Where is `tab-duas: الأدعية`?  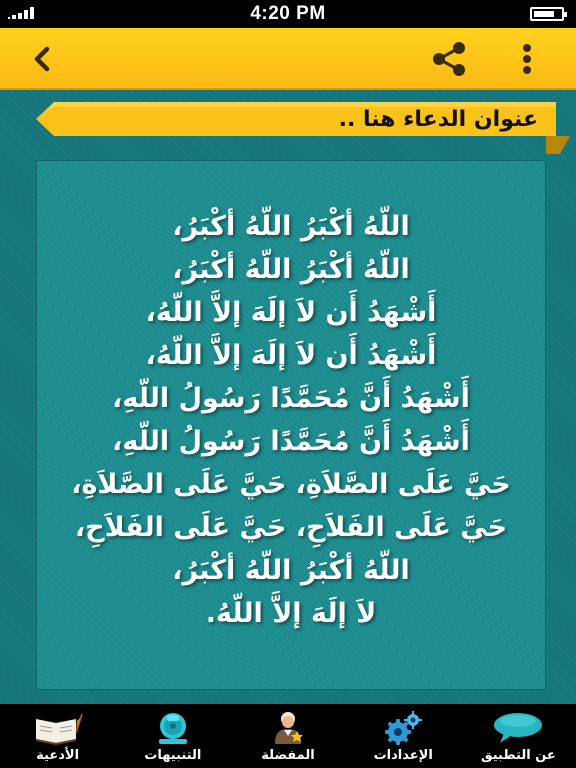 tab-duas: الأدعية is located at coordinates (57, 736).